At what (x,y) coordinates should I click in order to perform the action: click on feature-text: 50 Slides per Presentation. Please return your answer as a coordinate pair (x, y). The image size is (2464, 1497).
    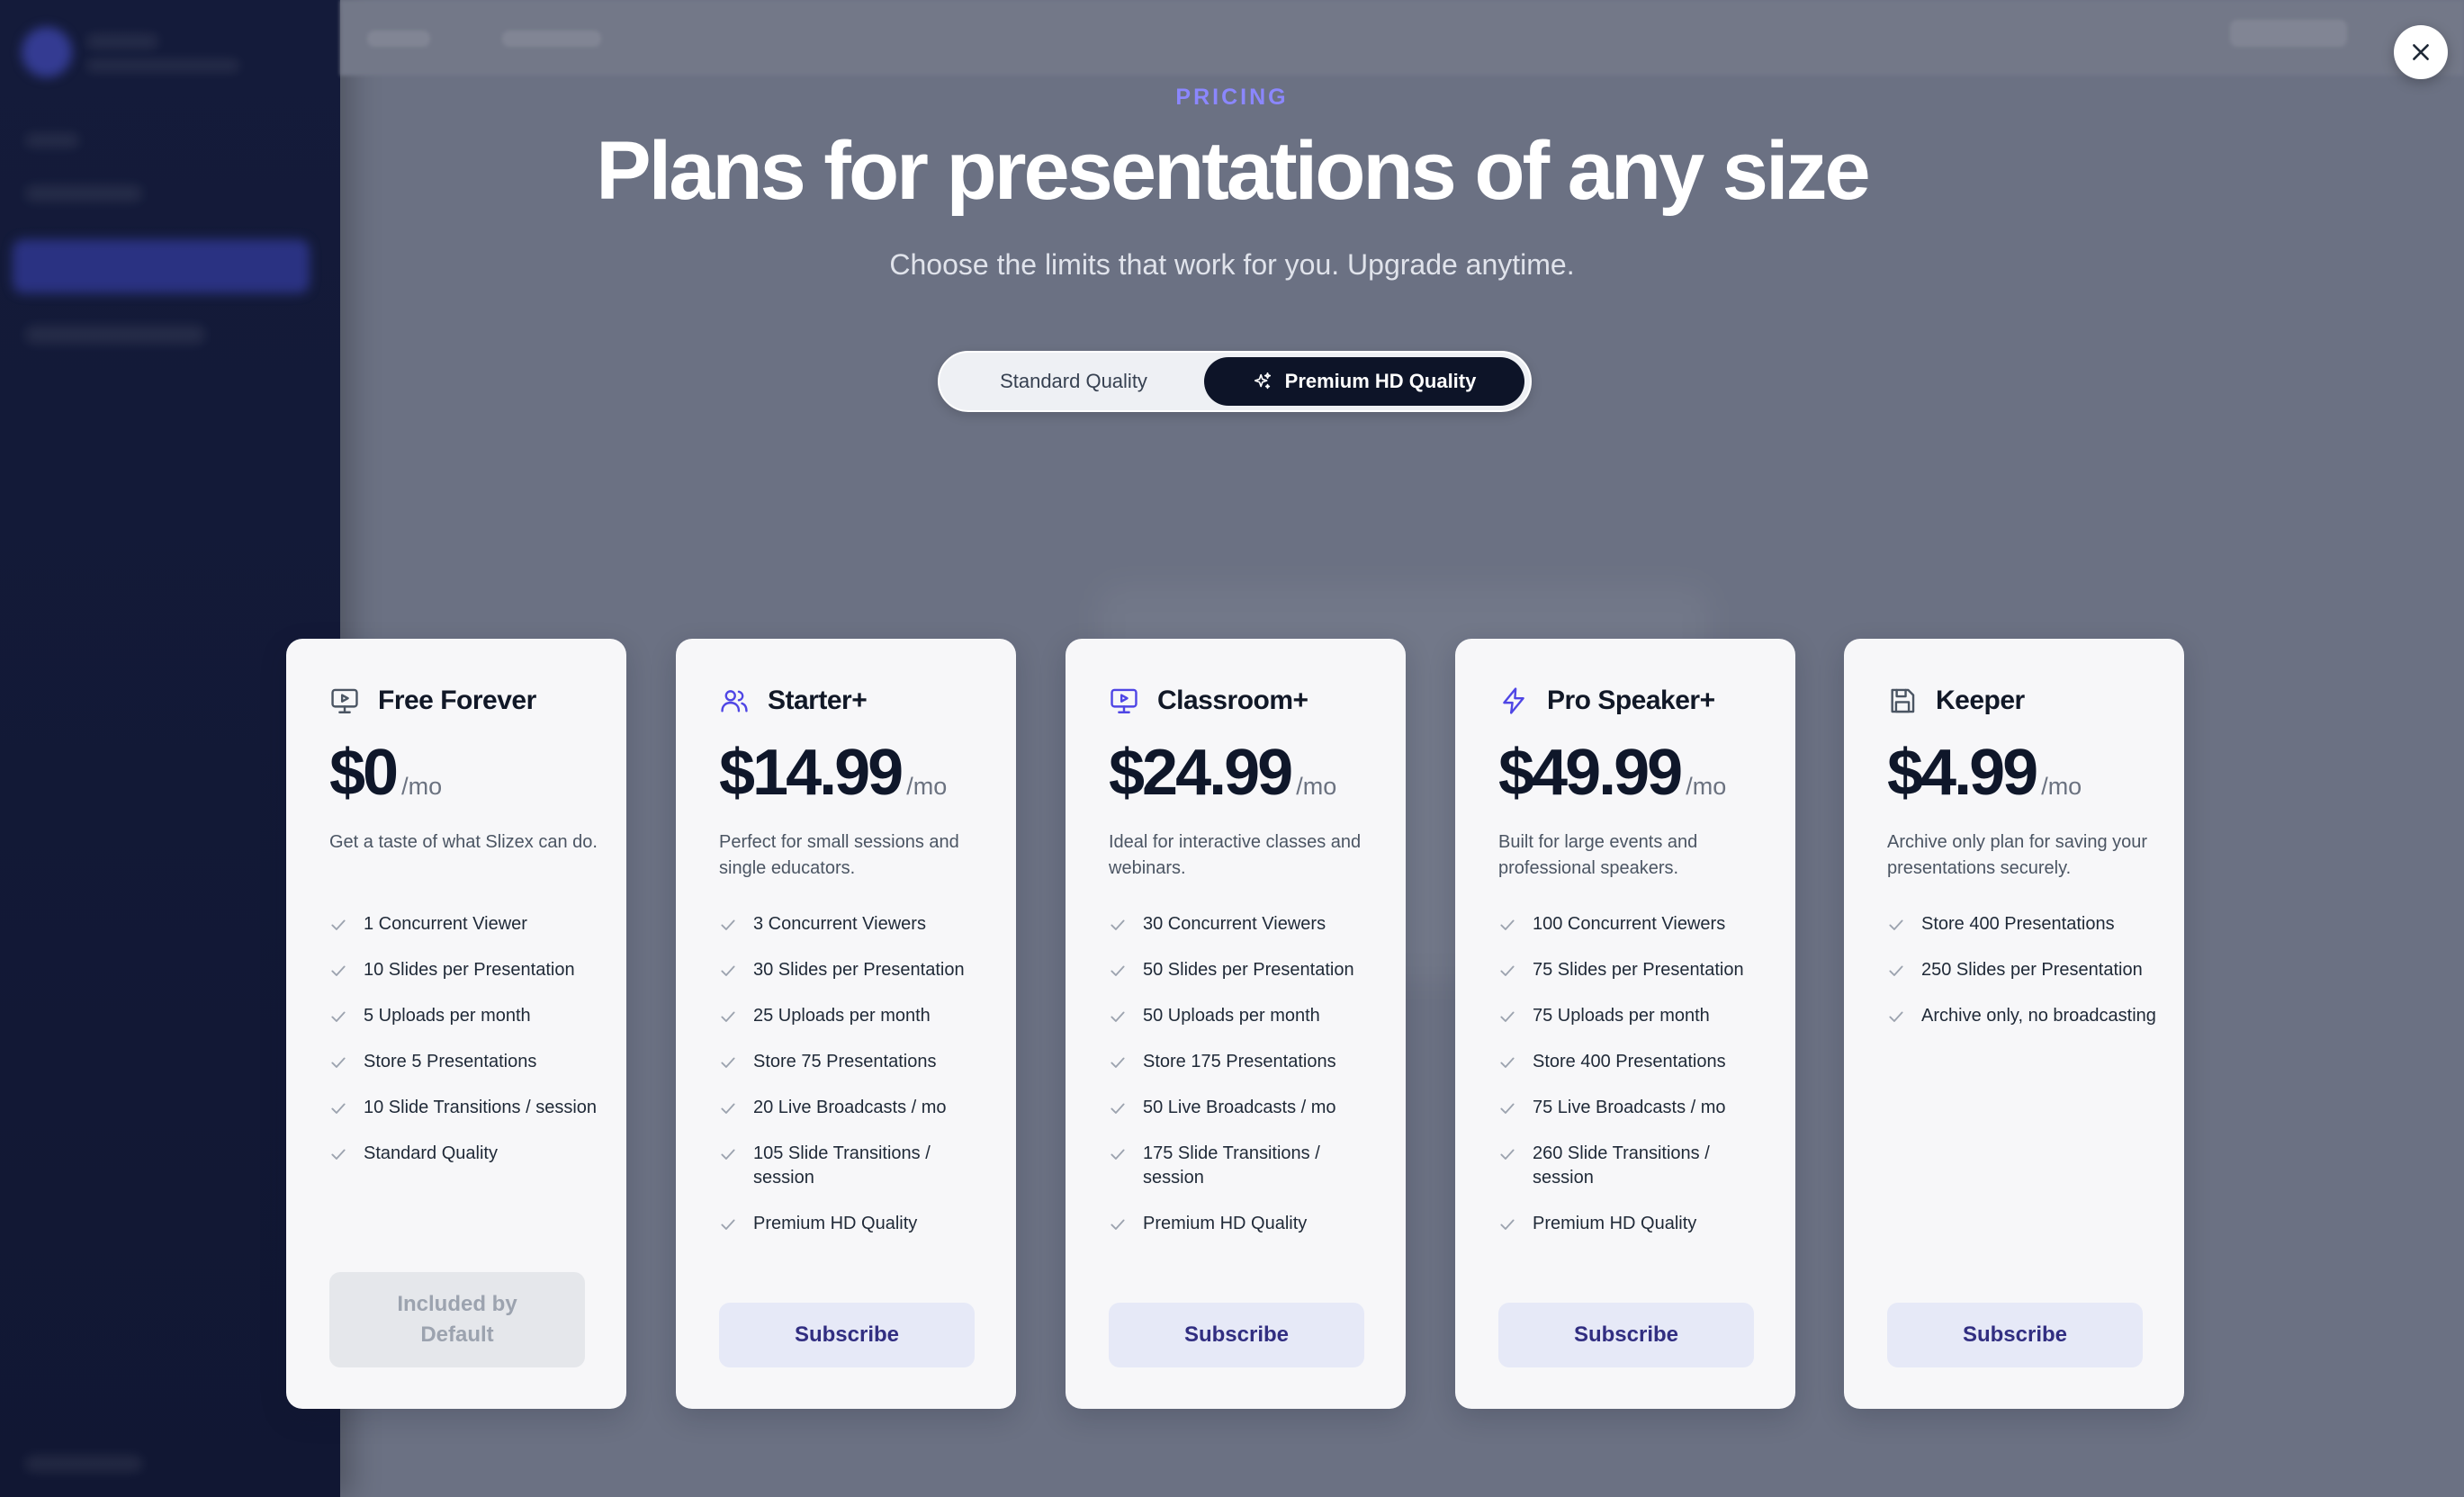
    Looking at the image, I should click on (1248, 970).